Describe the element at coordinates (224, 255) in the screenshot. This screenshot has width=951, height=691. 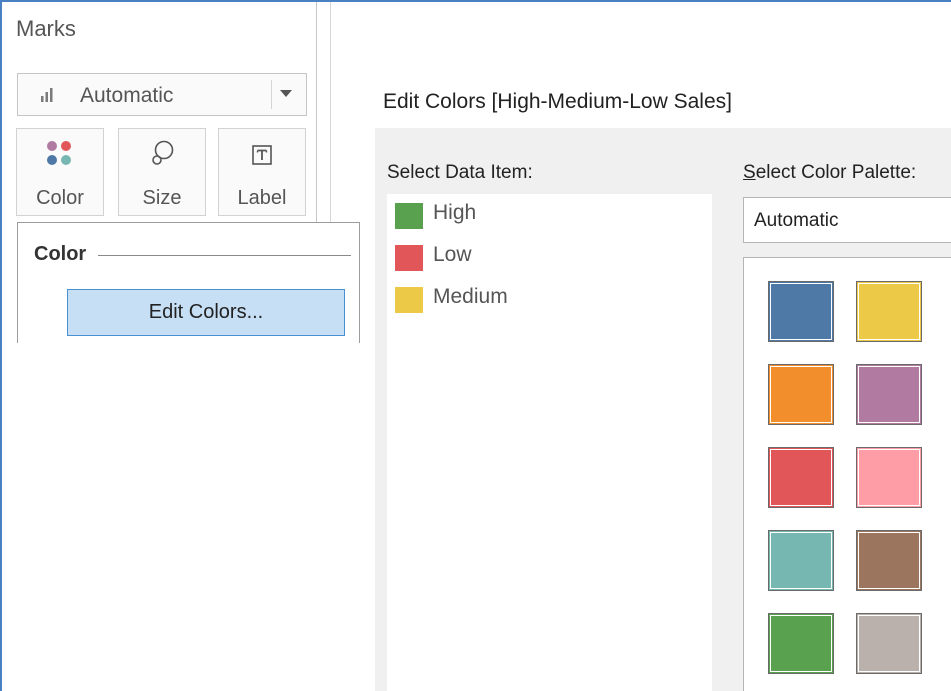
I see `heading-rule` at that location.